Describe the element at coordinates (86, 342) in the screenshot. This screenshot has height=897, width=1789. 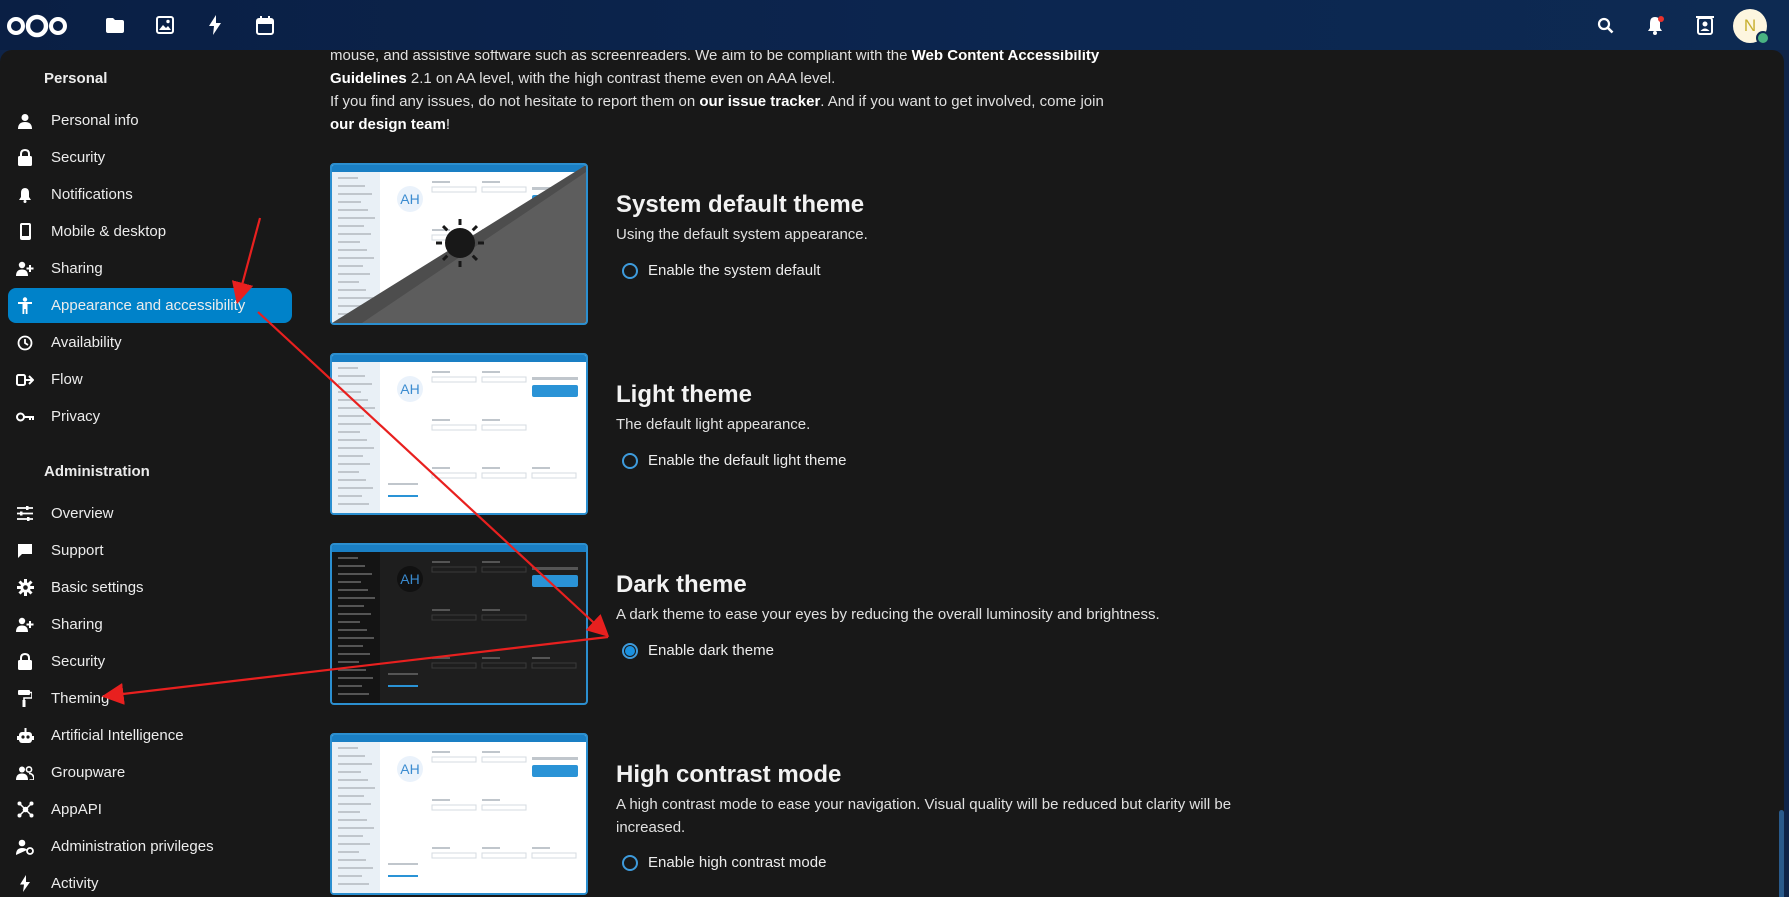
I see `sidebar-item-label: Availability` at that location.